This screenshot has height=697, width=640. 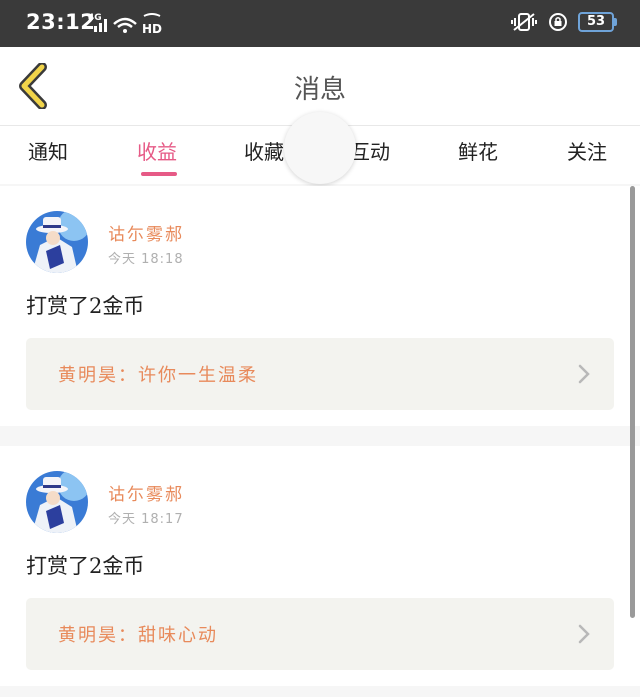 What do you see at coordinates (320, 148) in the screenshot?
I see `floating-assist-button` at bounding box center [320, 148].